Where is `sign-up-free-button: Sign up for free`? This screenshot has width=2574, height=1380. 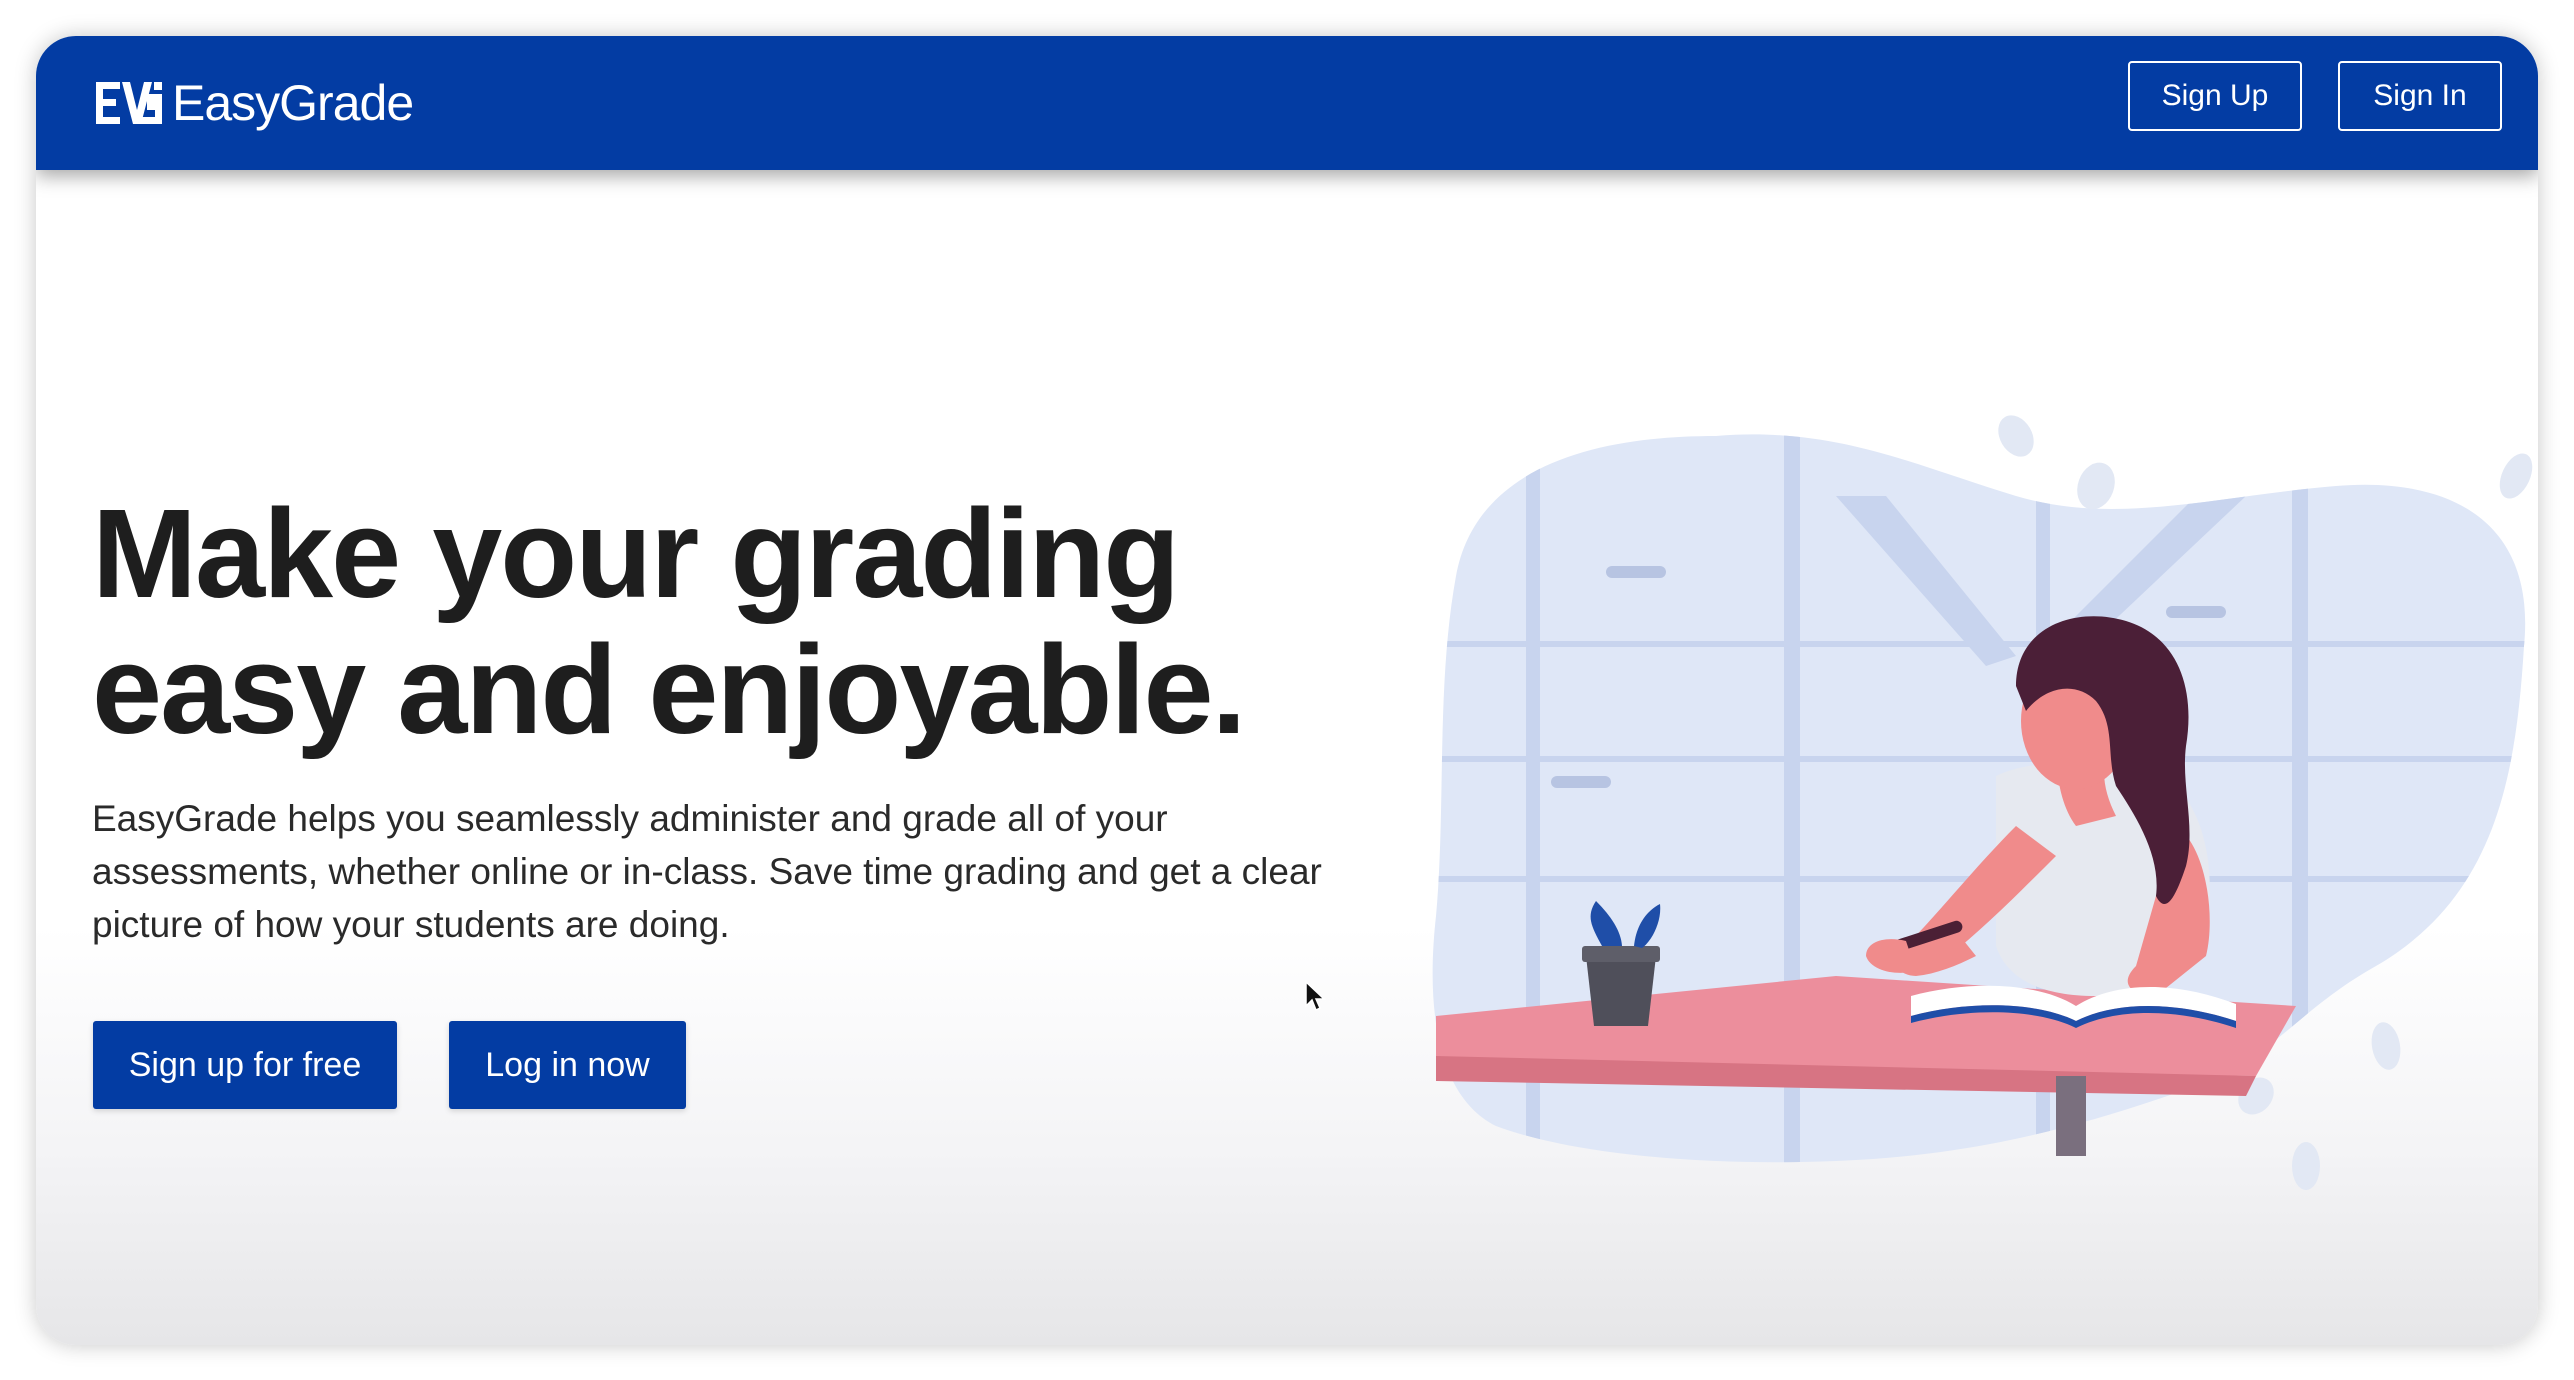 sign-up-free-button: Sign up for free is located at coordinates (245, 1065).